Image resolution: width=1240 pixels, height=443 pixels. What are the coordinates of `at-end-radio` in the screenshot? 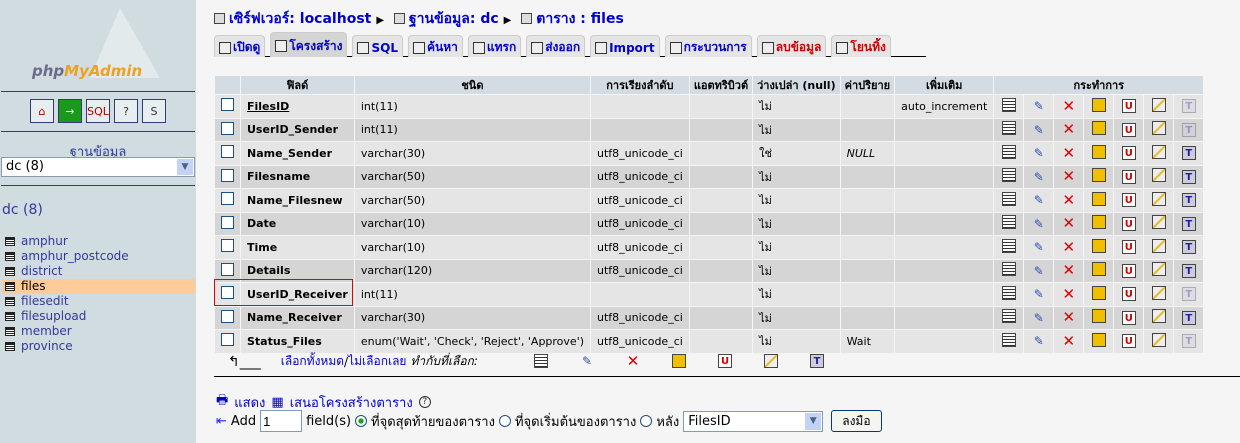 It's located at (361, 421).